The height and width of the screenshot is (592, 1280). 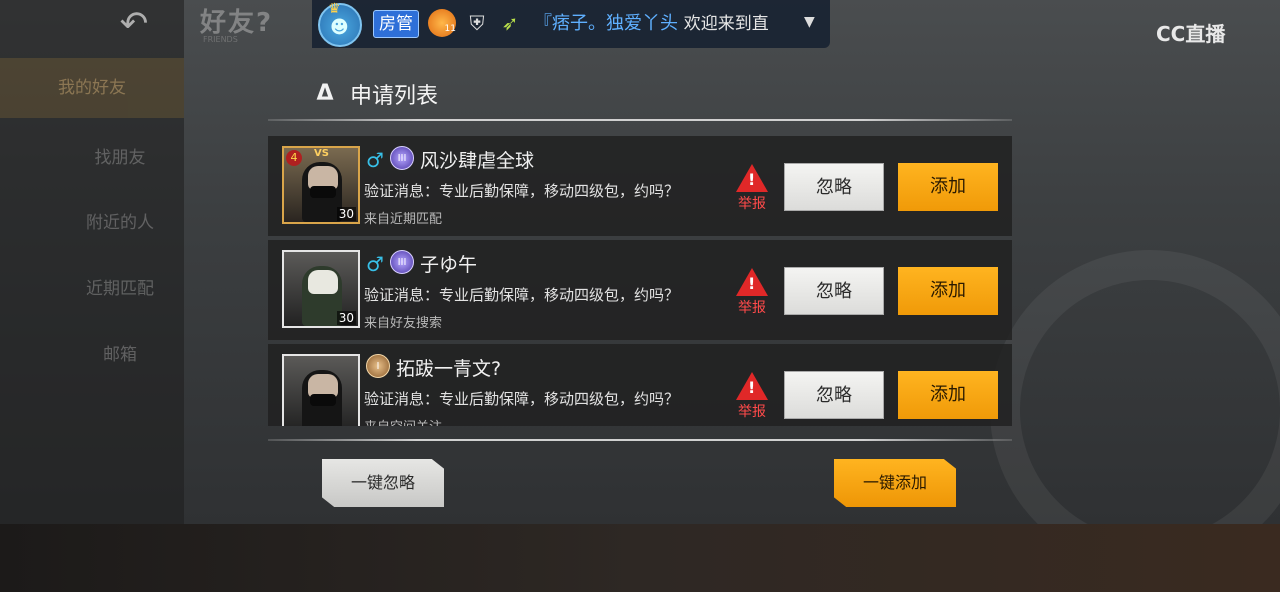 I want to click on bottom-strip, so click(x=640, y=558).